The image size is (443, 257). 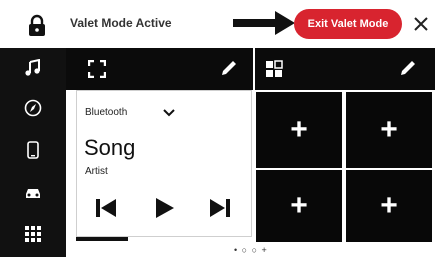 I want to click on next-track-icon, so click(x=220, y=208).